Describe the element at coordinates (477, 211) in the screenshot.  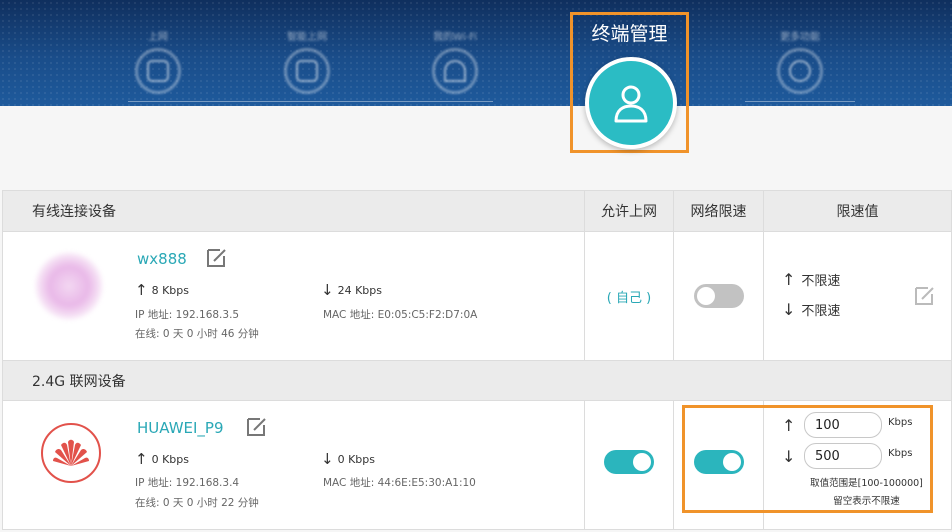
I see `table-header: 有线连接设备 允许上网 网络限速 限速值` at that location.